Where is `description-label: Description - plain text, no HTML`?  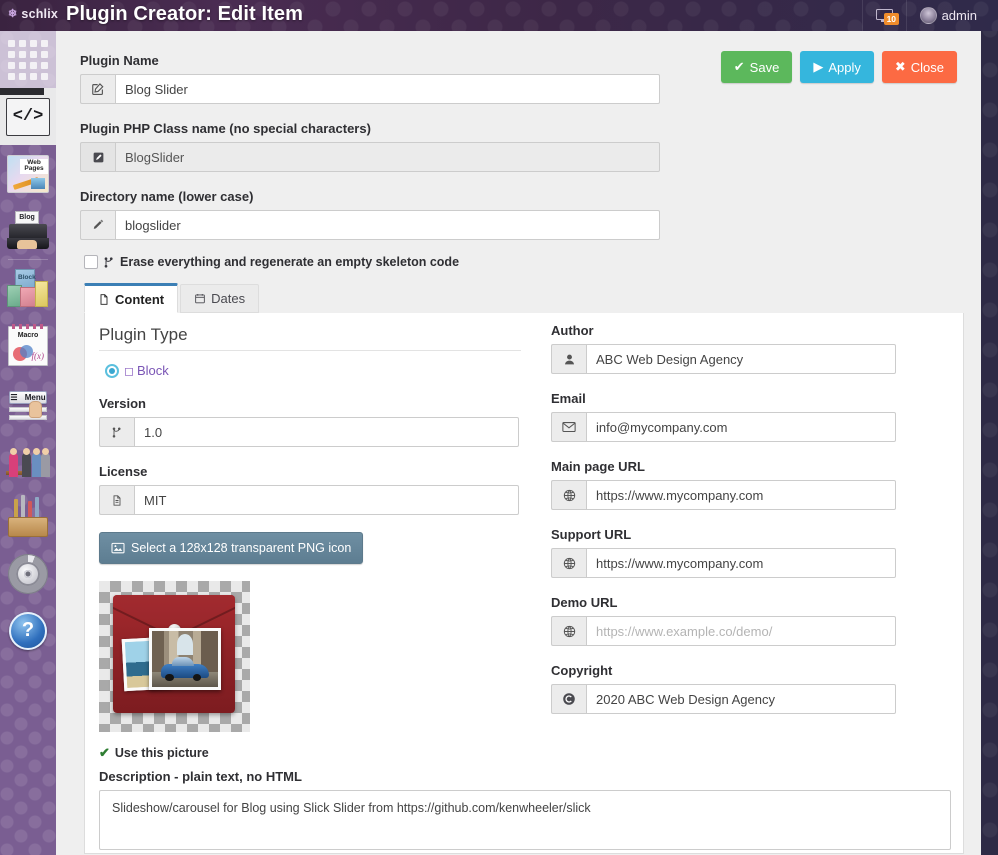
description-label: Description - plain text, no HTML is located at coordinates (200, 776).